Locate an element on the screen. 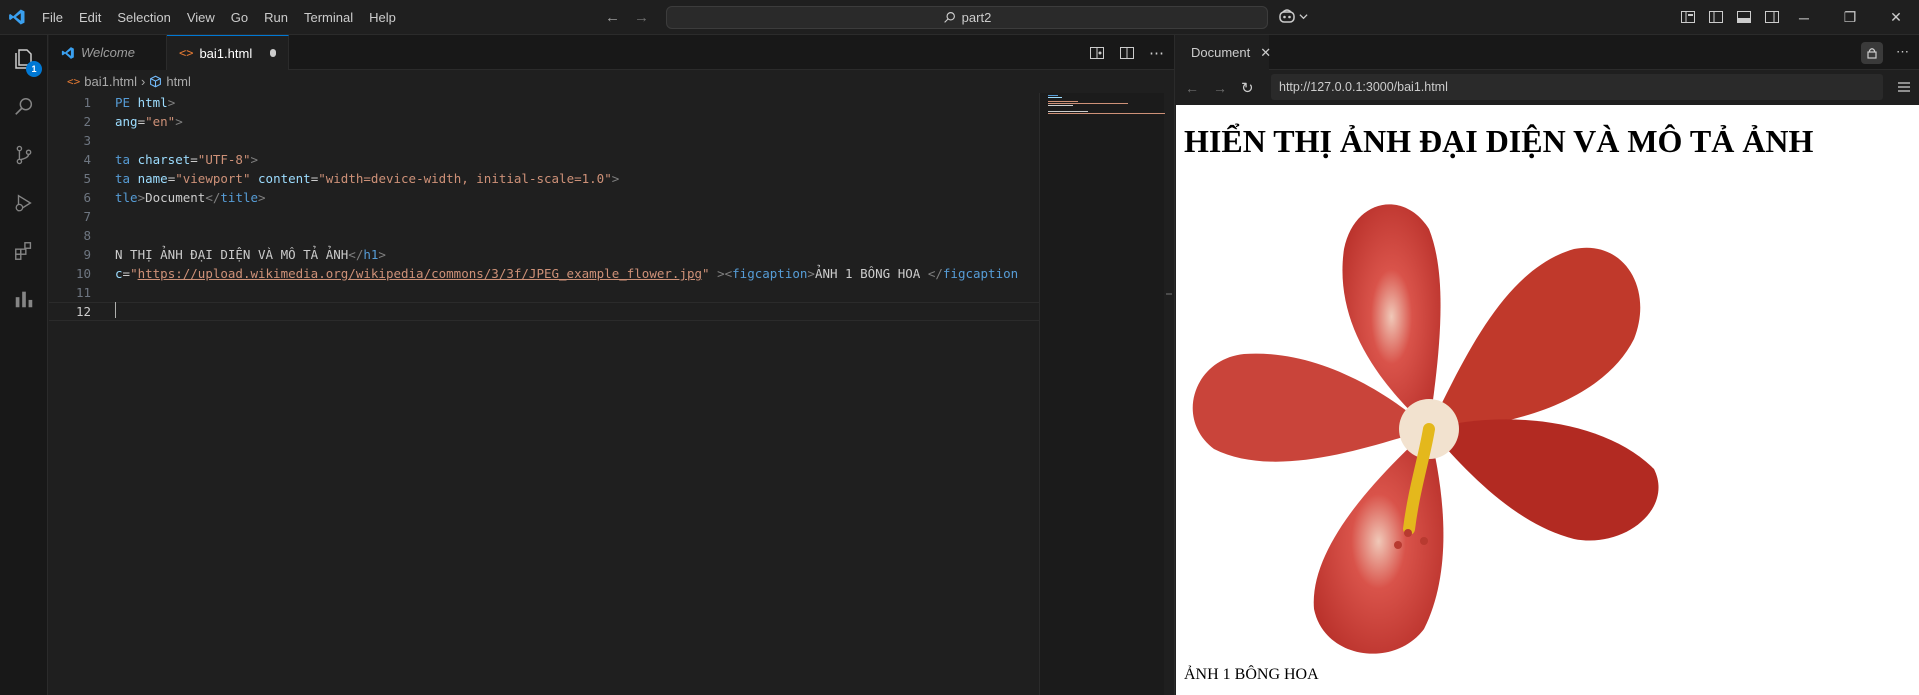 The width and height of the screenshot is (1919, 695). back-arrow-icon: ← is located at coordinates (612, 17).